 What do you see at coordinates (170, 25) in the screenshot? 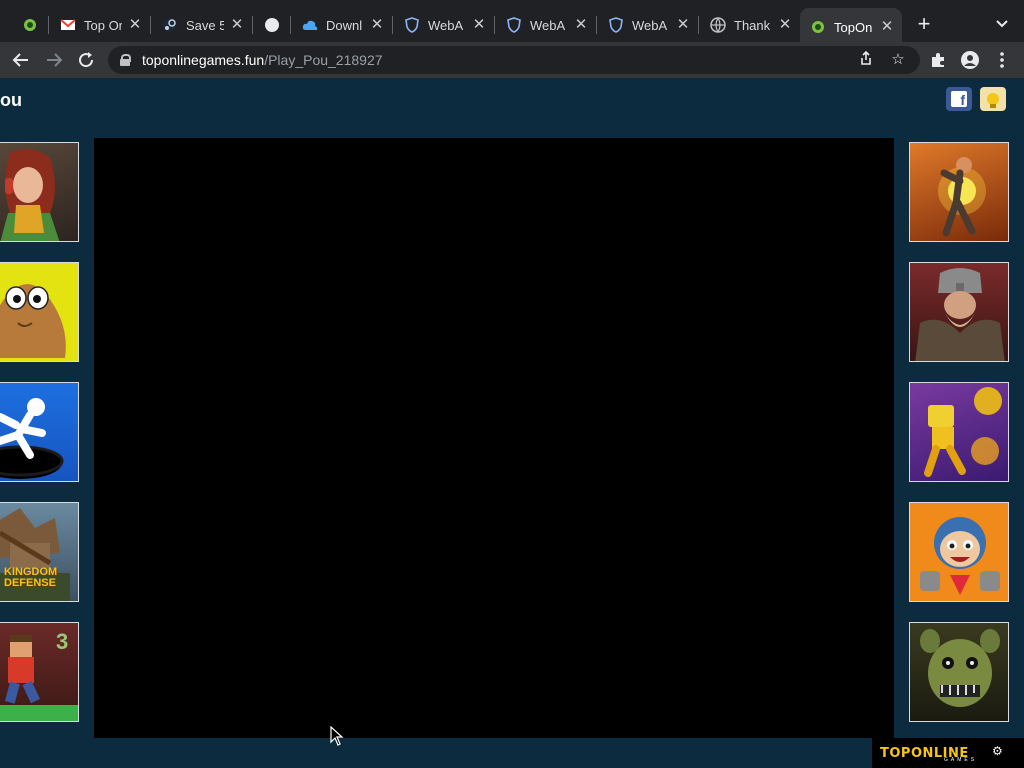
I see `steam-icon` at bounding box center [170, 25].